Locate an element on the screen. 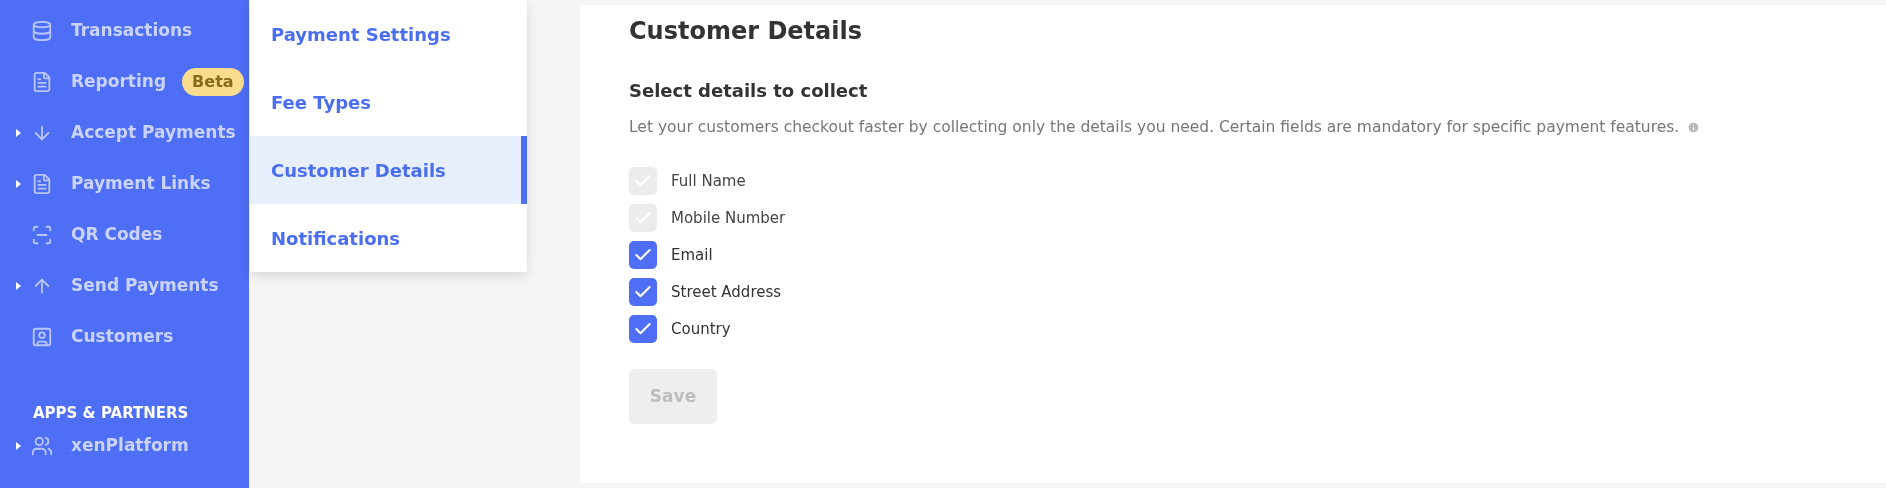 Image resolution: width=1886 pixels, height=488 pixels. description-text: Let your customers checkout faster by collecting only the details you need. Certain fields are mandatory for specific payment features. is located at coordinates (1154, 127).